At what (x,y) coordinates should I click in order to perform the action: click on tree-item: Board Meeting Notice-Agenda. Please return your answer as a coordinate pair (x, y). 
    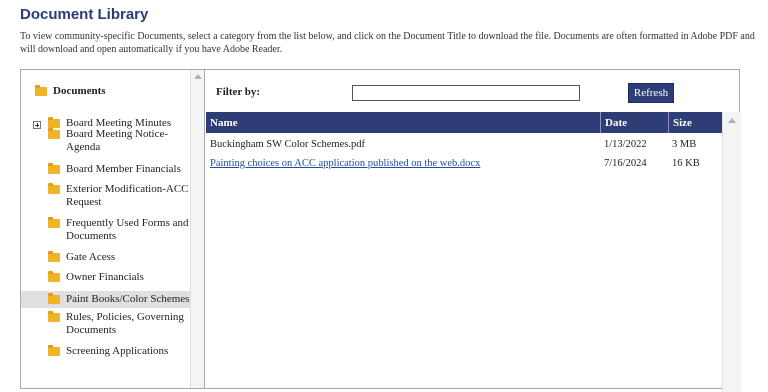
    Looking at the image, I should click on (106, 141).